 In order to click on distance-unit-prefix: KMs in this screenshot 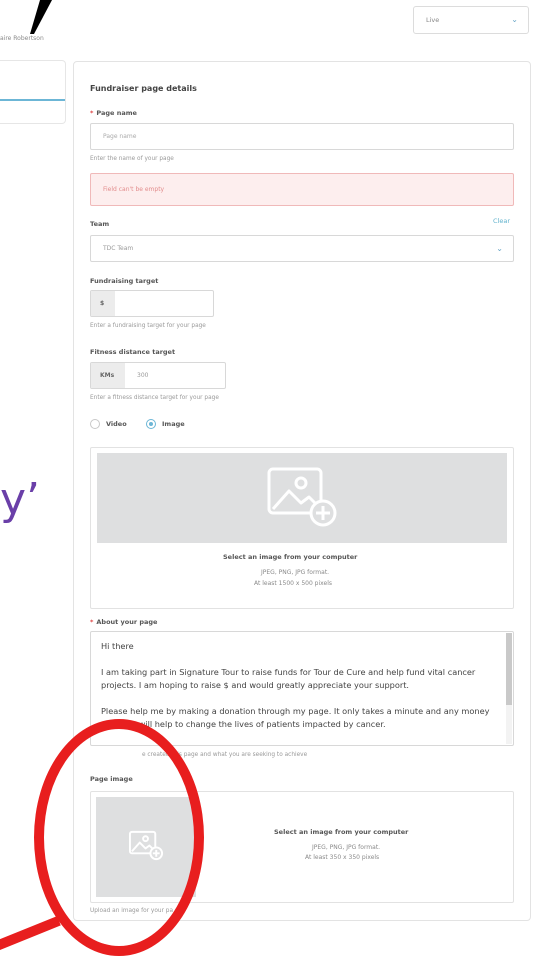, I will do `click(108, 375)`.